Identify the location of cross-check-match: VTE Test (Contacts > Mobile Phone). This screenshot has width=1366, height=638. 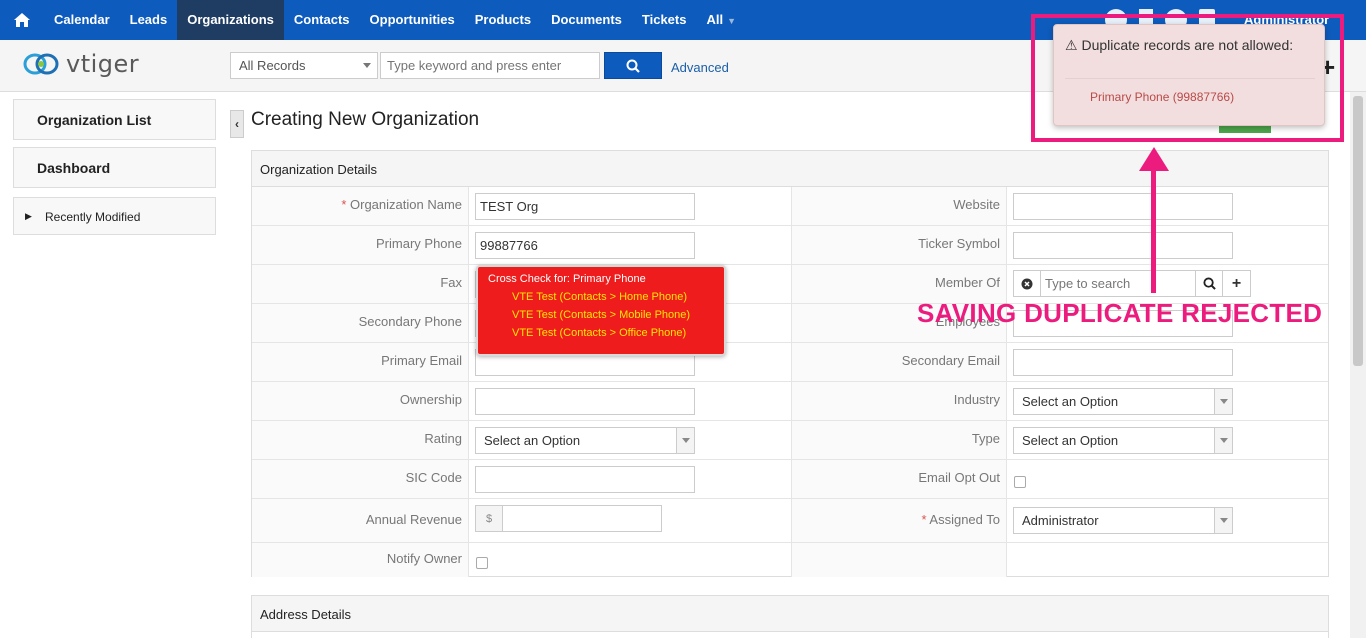
(601, 315).